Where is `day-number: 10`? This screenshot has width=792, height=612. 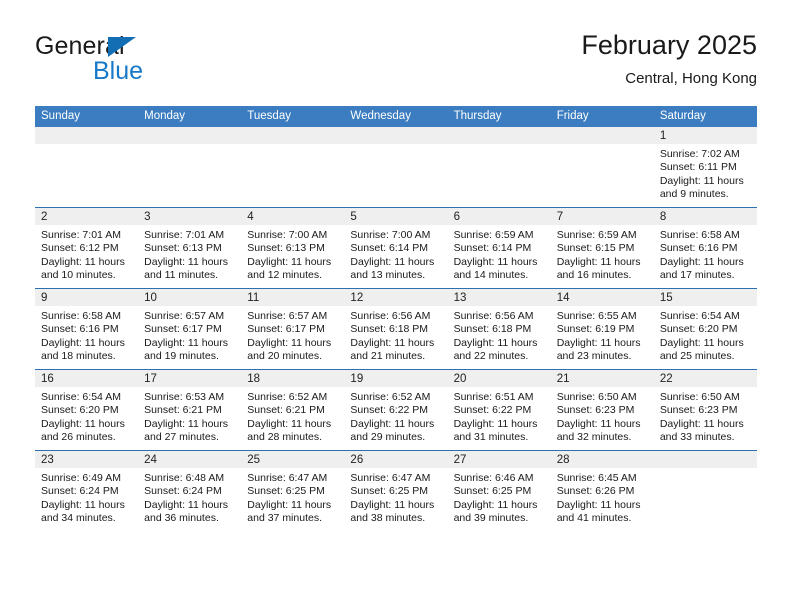 day-number: 10 is located at coordinates (190, 297).